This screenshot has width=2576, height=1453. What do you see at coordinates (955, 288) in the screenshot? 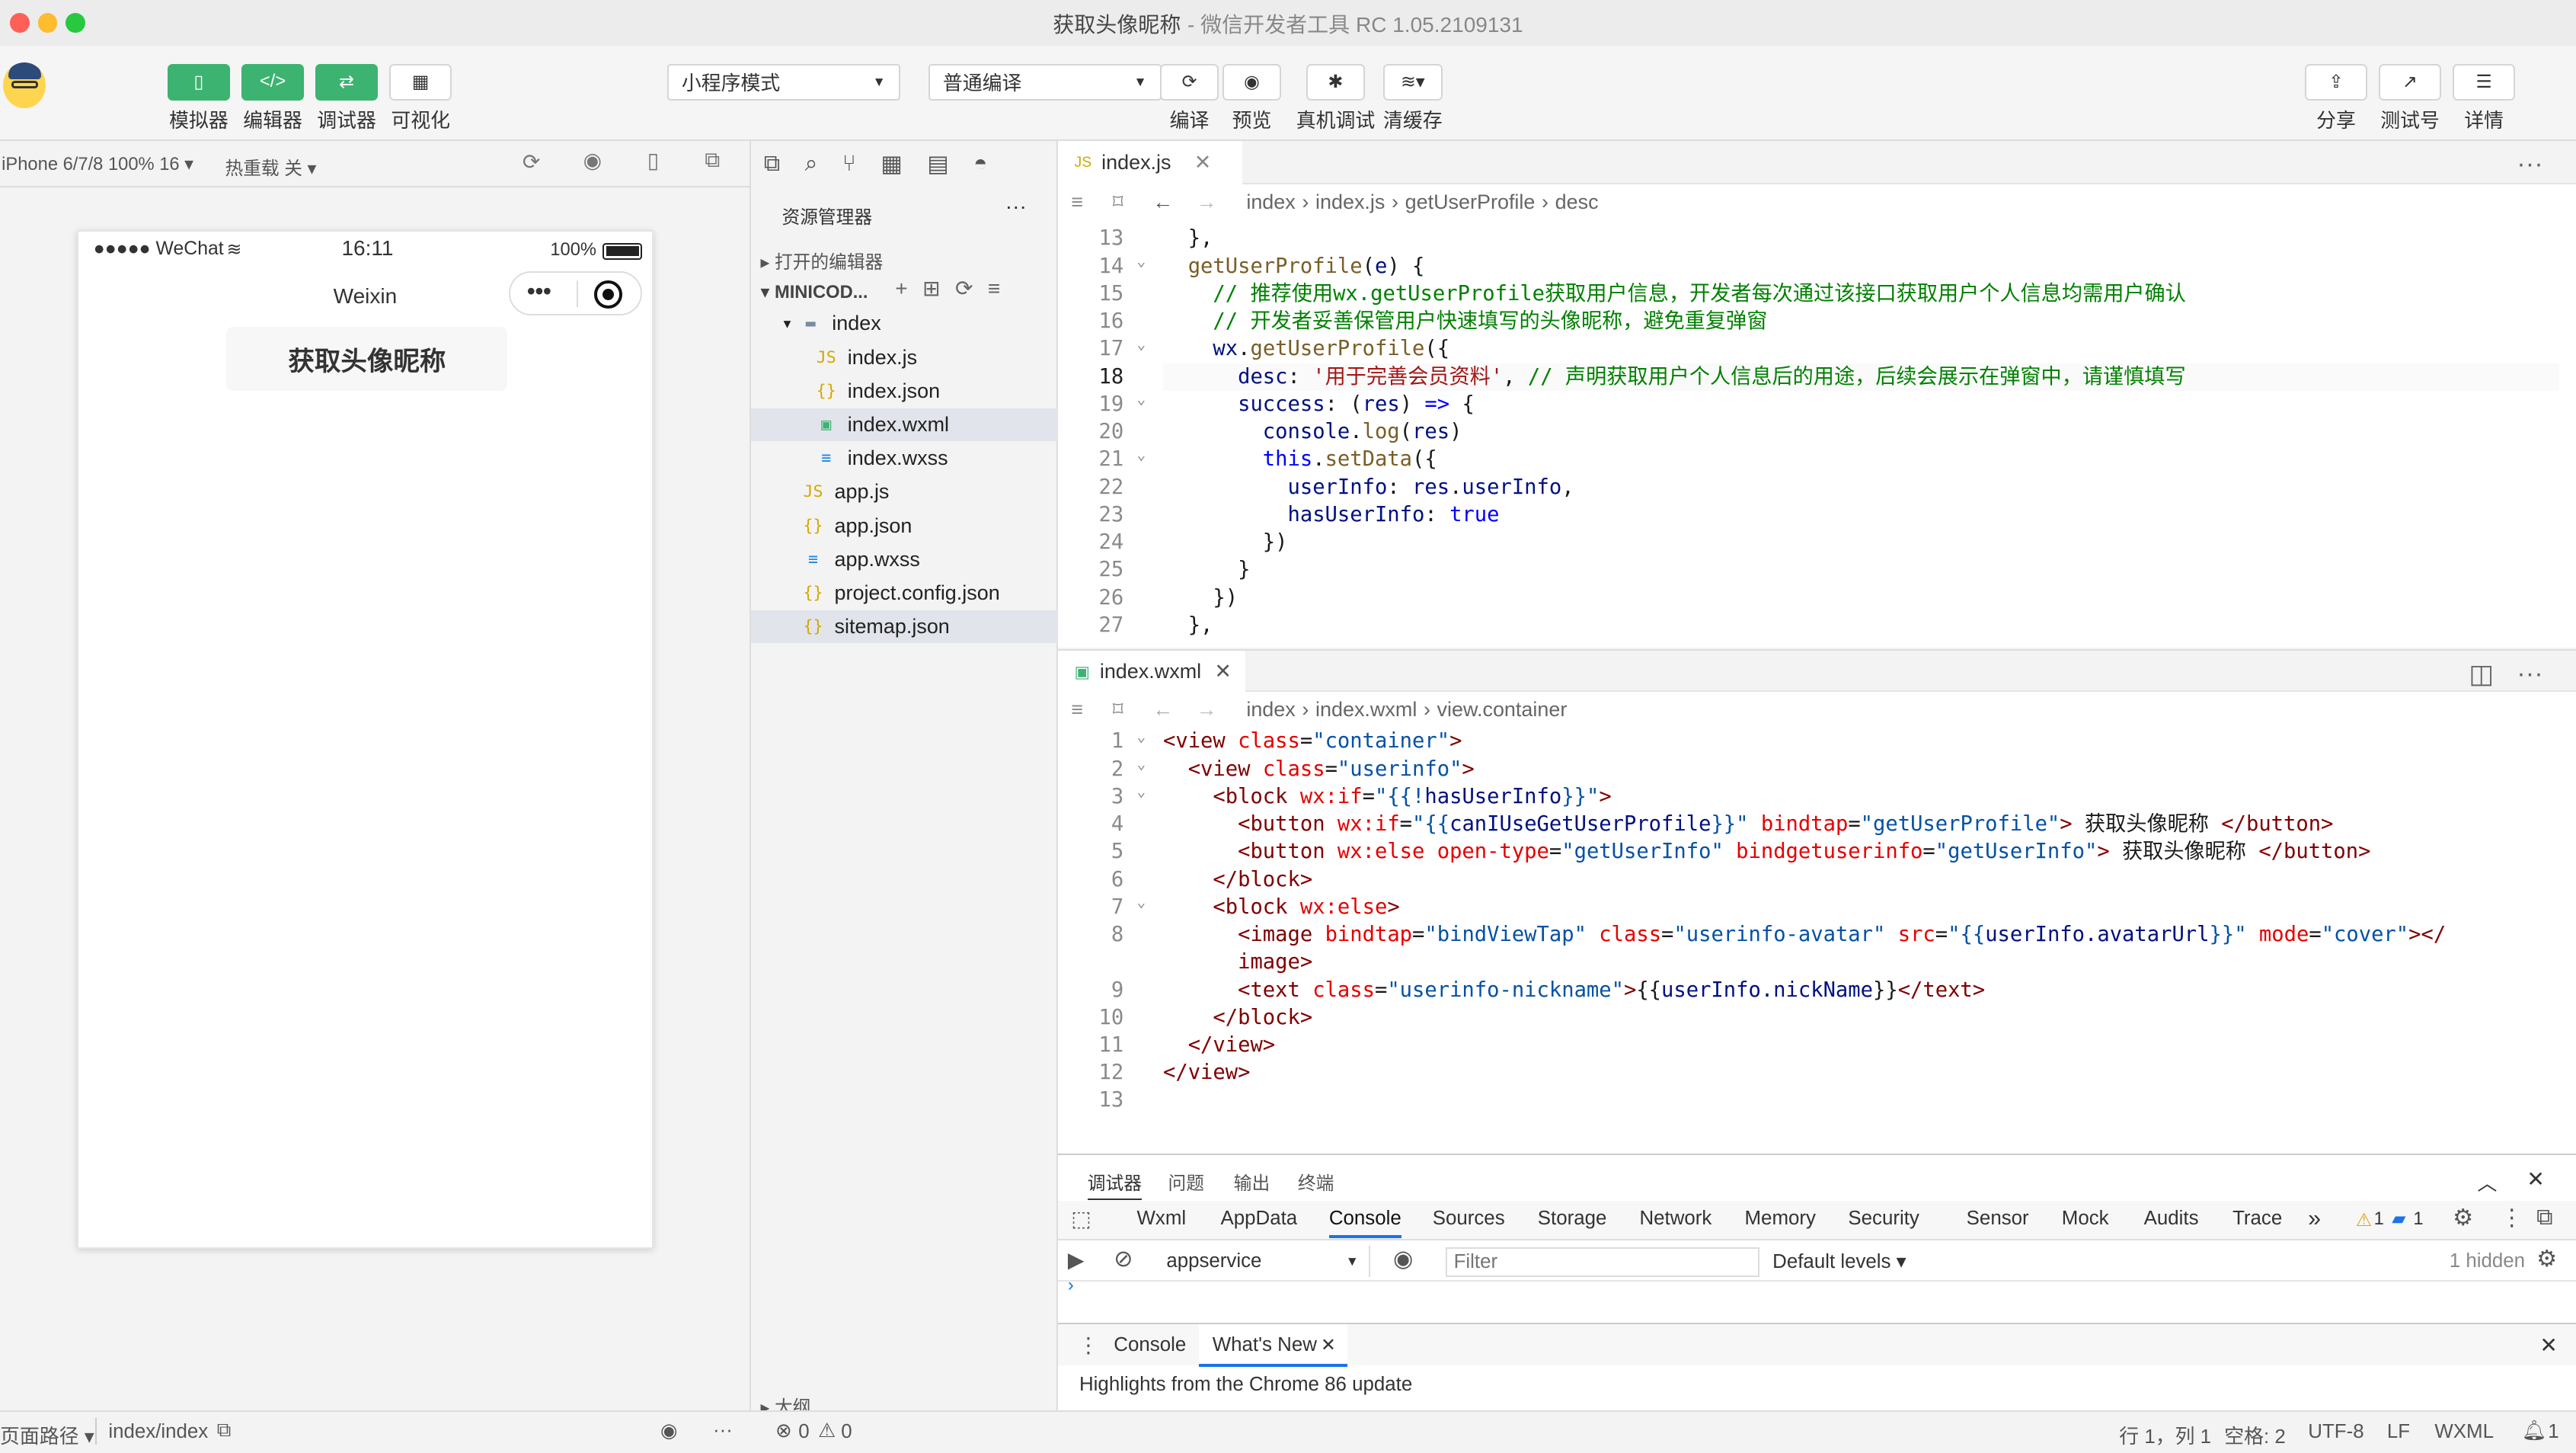
I see `explorer-actions: +⊞⟳≡` at bounding box center [955, 288].